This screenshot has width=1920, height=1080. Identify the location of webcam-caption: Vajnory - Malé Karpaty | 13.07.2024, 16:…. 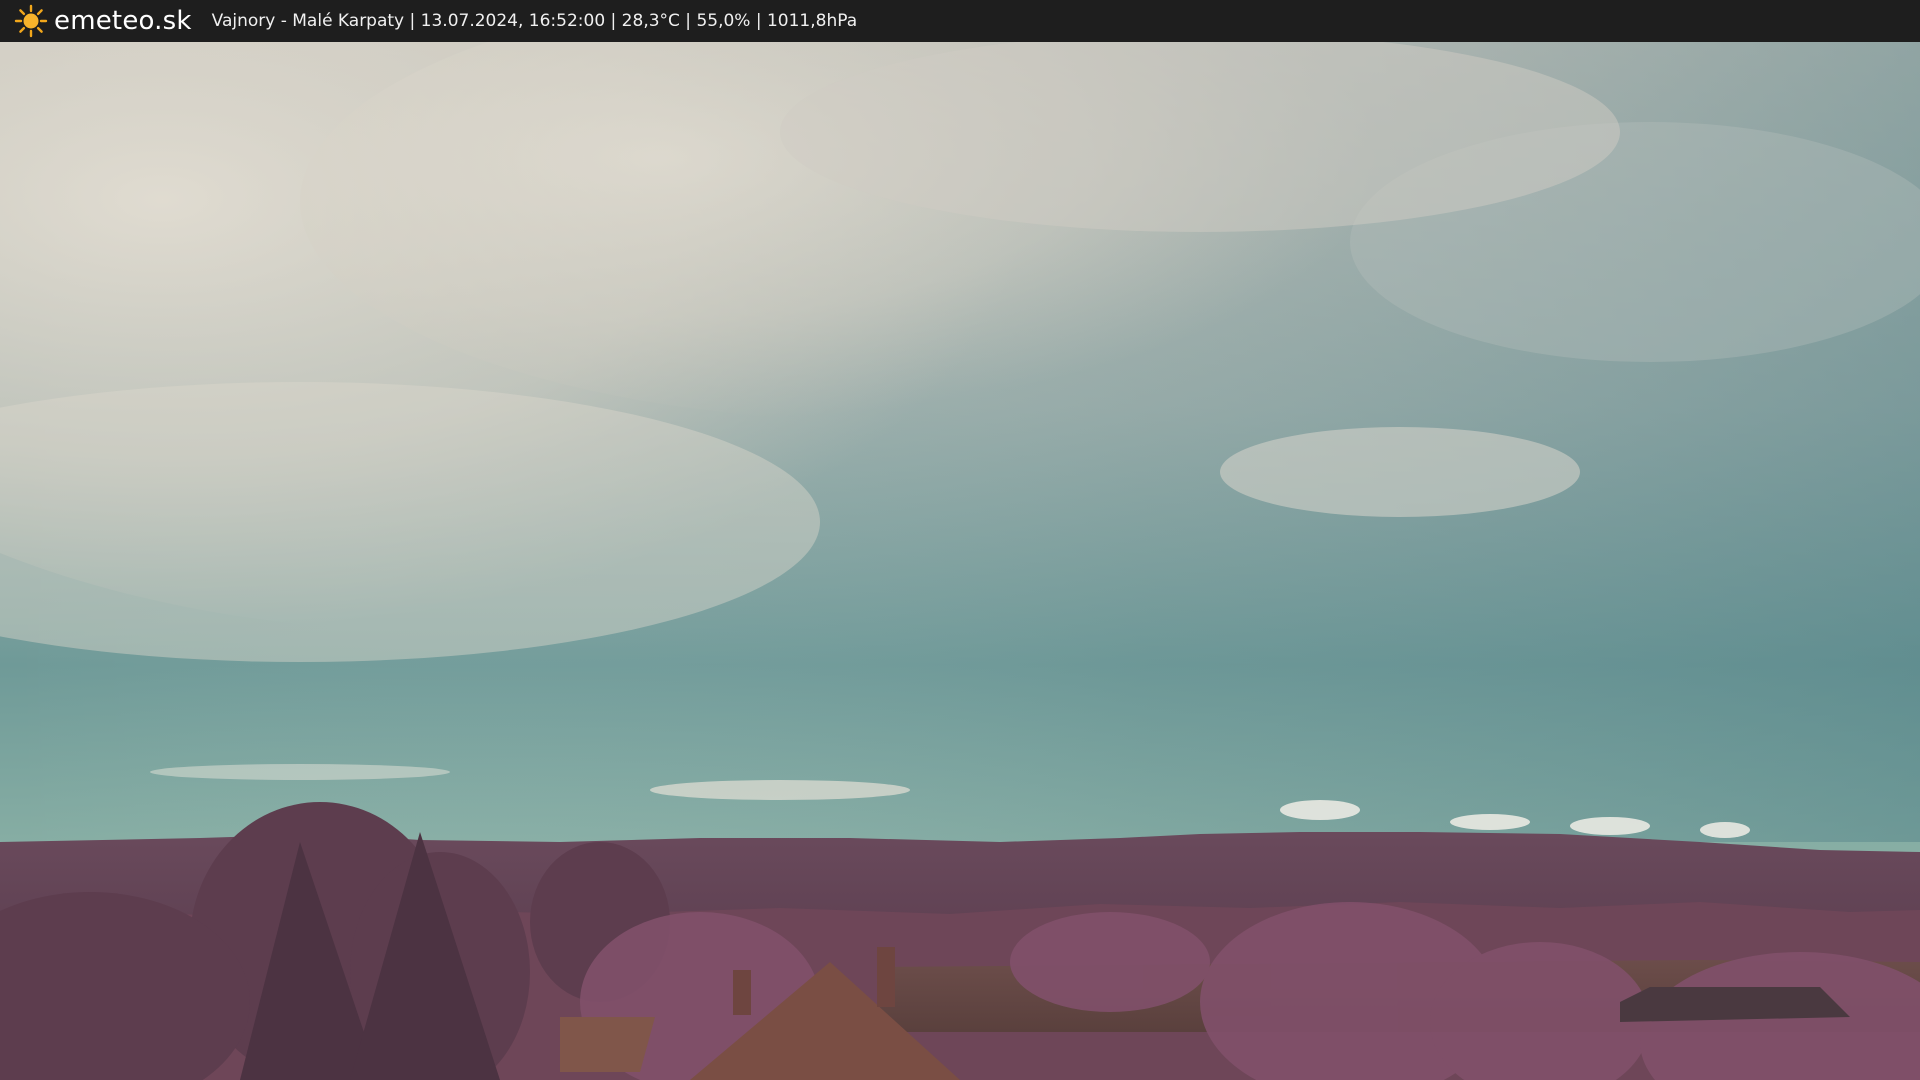
(534, 21).